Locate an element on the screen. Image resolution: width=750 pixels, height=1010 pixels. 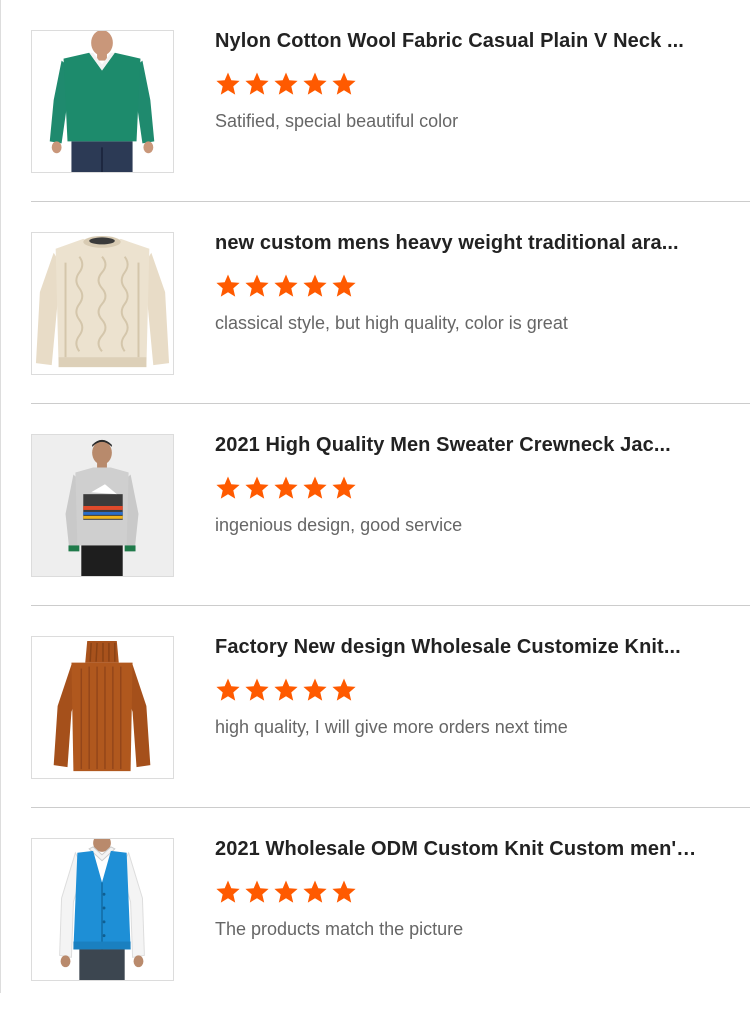
product-image-cream-cable-knit-sweater is located at coordinates (102, 303).